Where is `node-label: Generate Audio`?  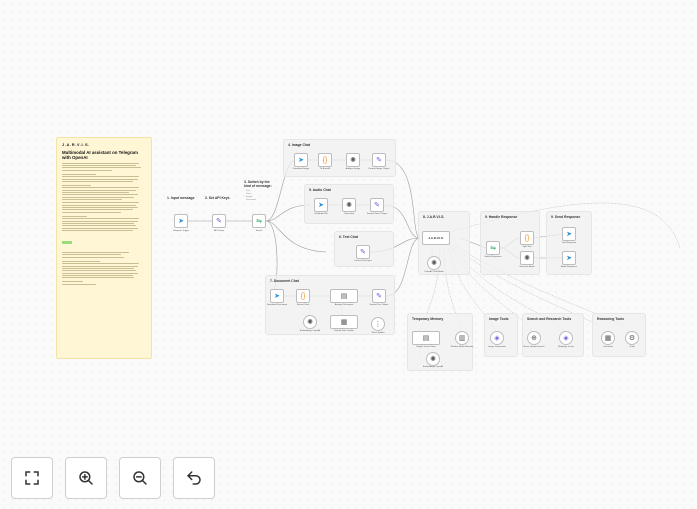
node-label: Generate Audio is located at coordinates (527, 267).